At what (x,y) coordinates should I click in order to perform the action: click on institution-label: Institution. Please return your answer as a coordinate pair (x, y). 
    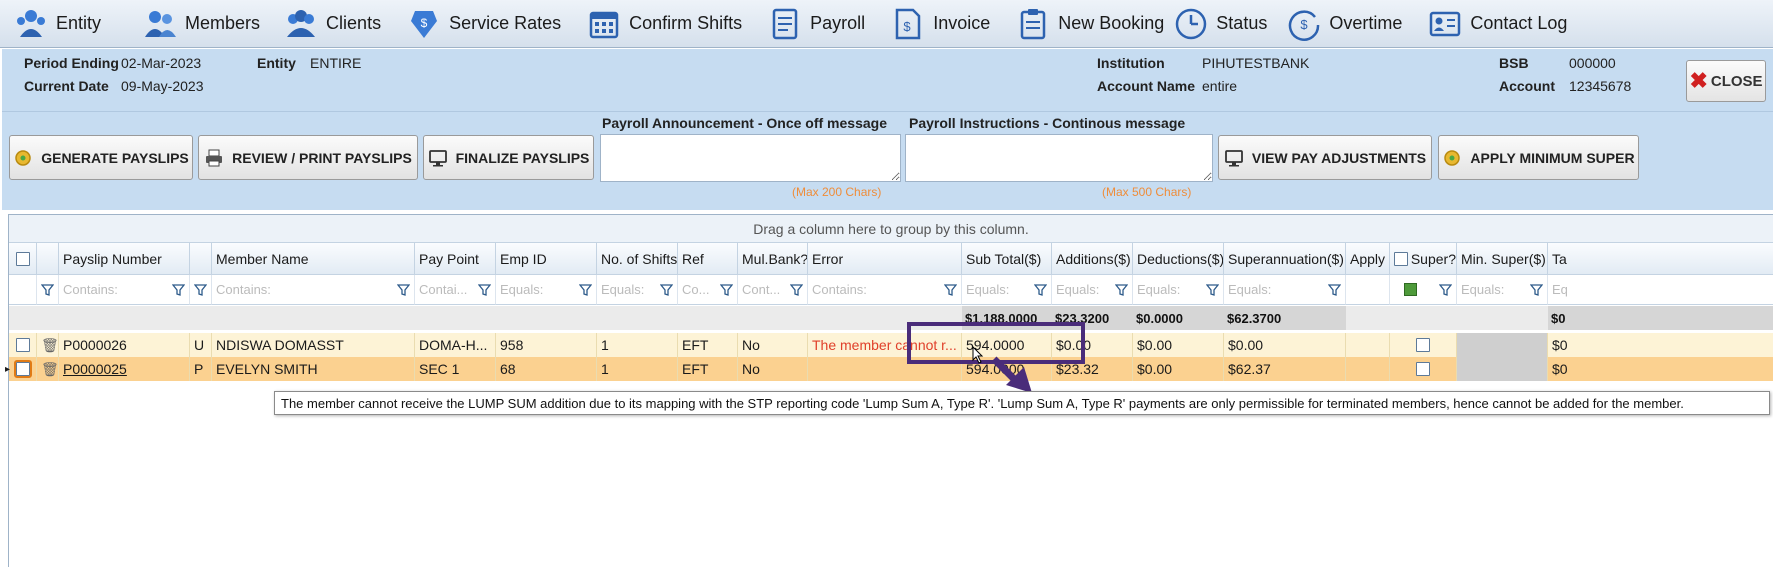
    Looking at the image, I should click on (1131, 63).